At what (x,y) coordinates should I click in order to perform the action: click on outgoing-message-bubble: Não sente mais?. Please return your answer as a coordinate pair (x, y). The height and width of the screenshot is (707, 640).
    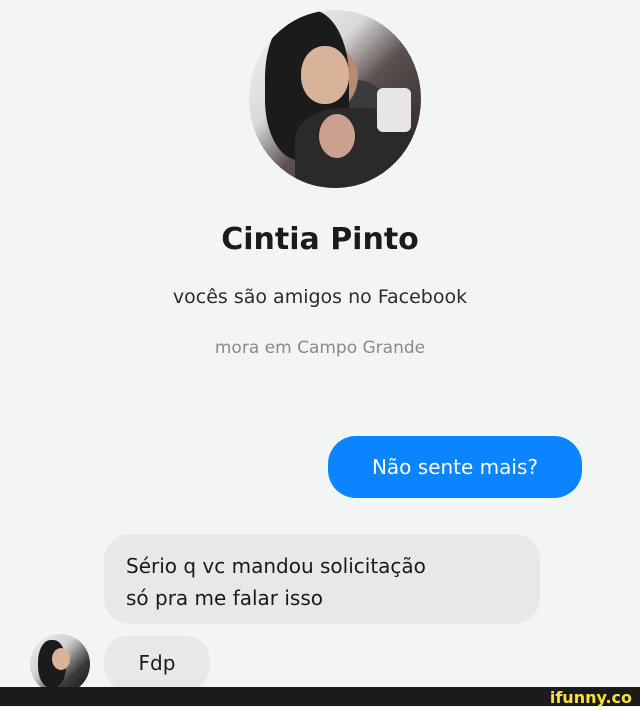
    Looking at the image, I should click on (455, 467).